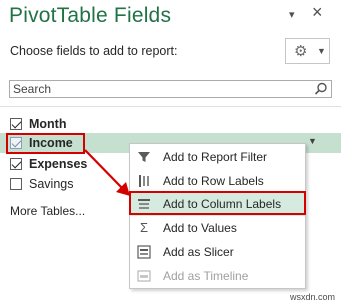 The width and height of the screenshot is (341, 305). Describe the element at coordinates (16, 184) in the screenshot. I see `checkbox-savings` at that location.